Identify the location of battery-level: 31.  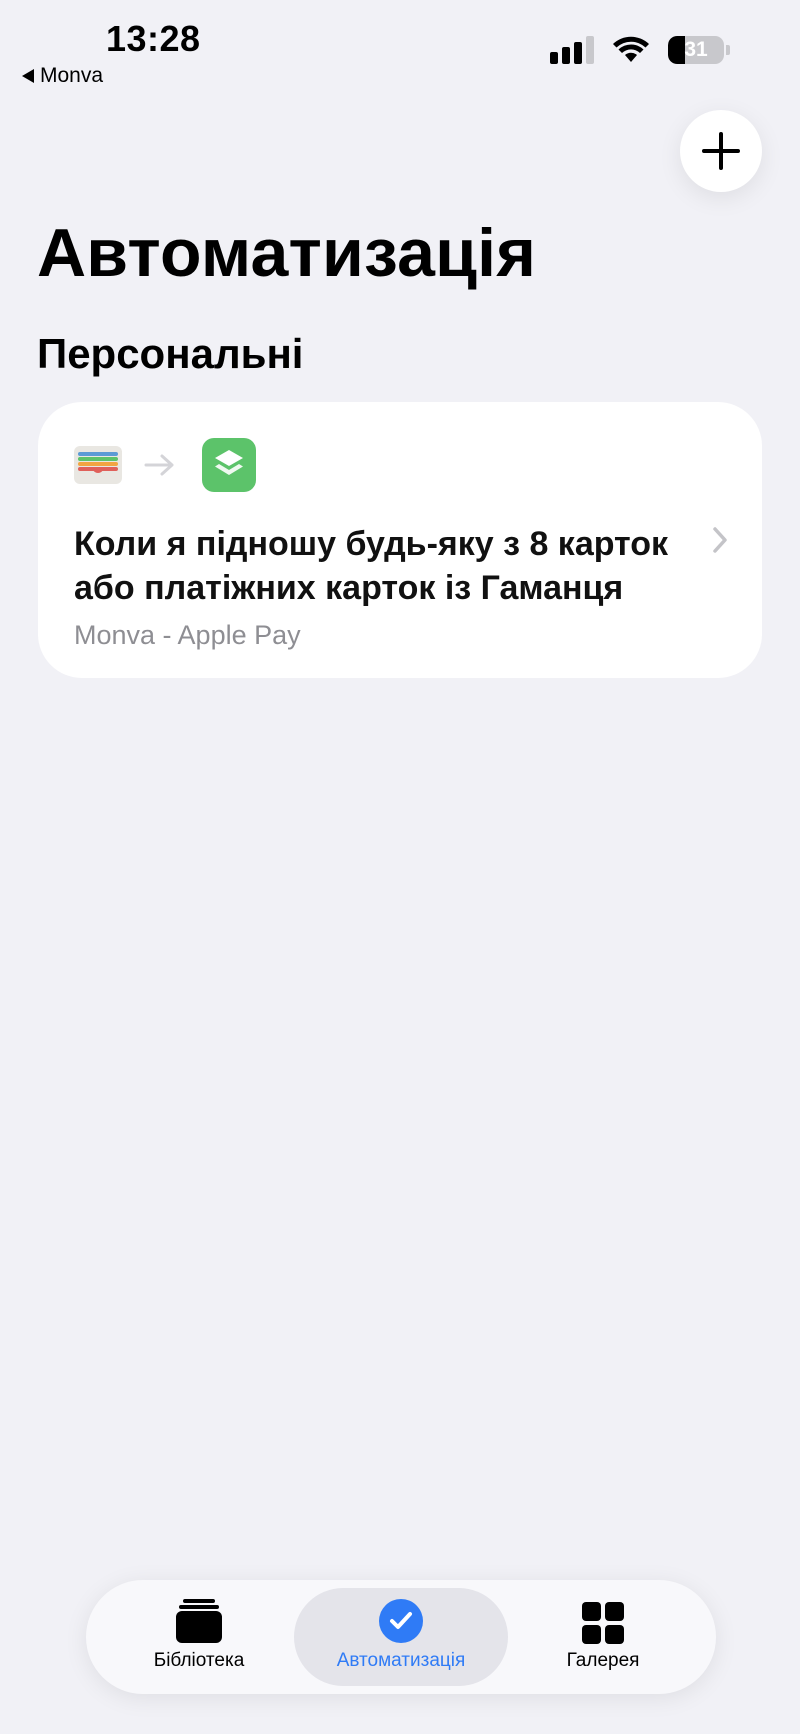
(696, 49).